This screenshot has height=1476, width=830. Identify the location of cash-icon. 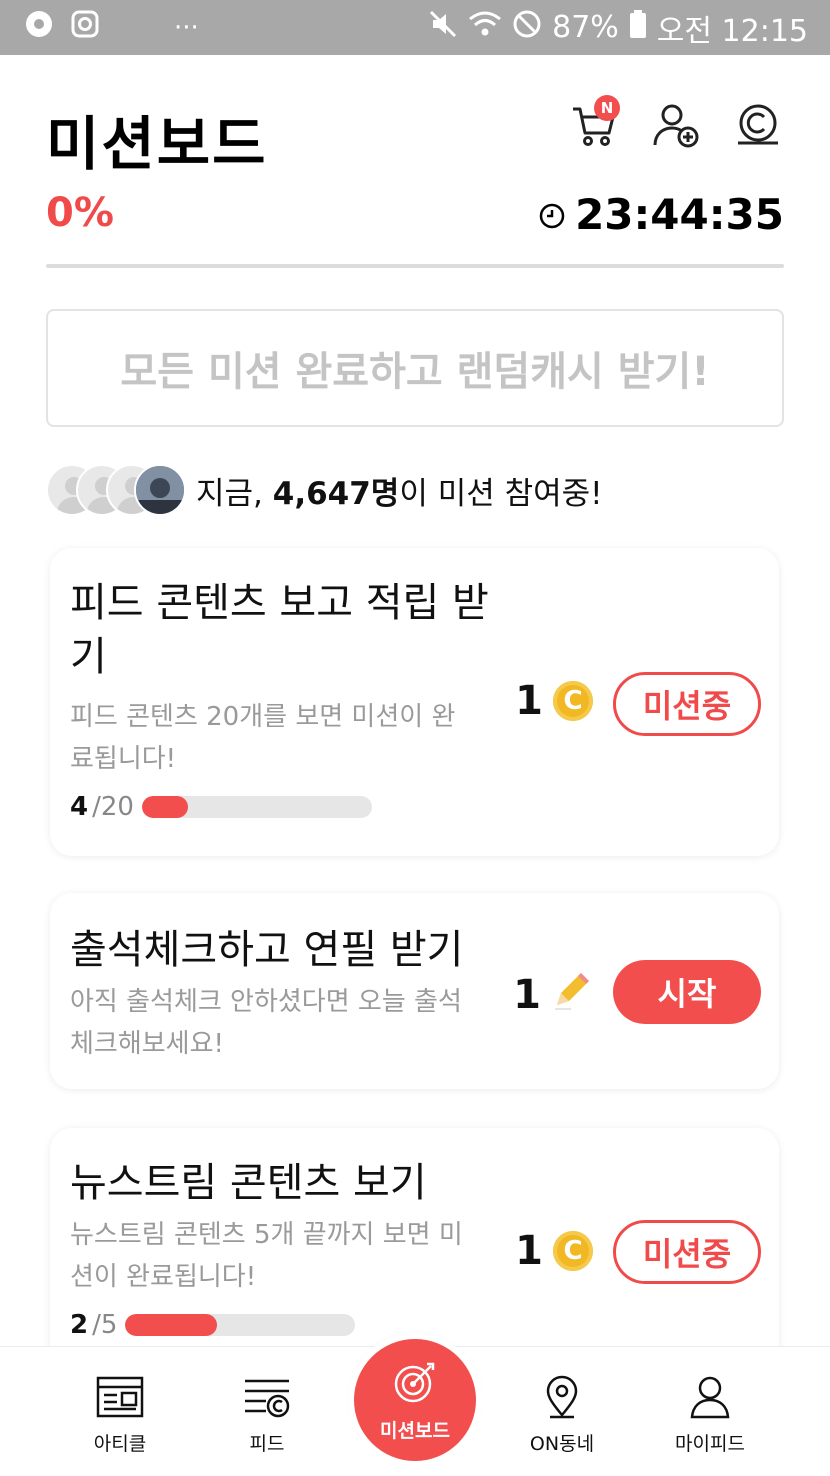
(758, 128).